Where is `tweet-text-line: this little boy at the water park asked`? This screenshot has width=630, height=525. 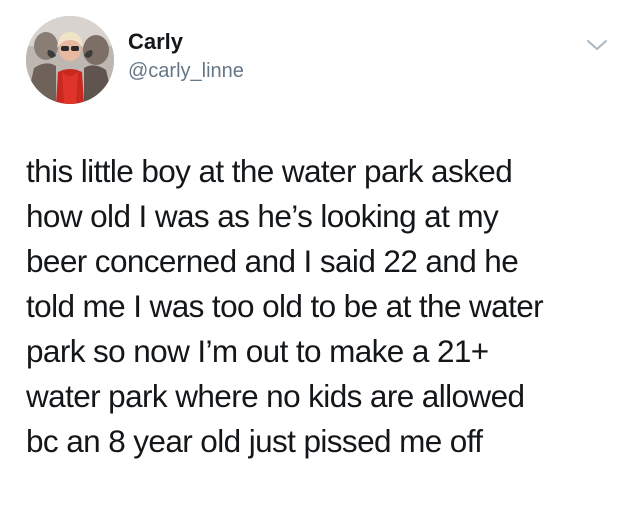 tweet-text-line: this little boy at the water park asked is located at coordinates (269, 171).